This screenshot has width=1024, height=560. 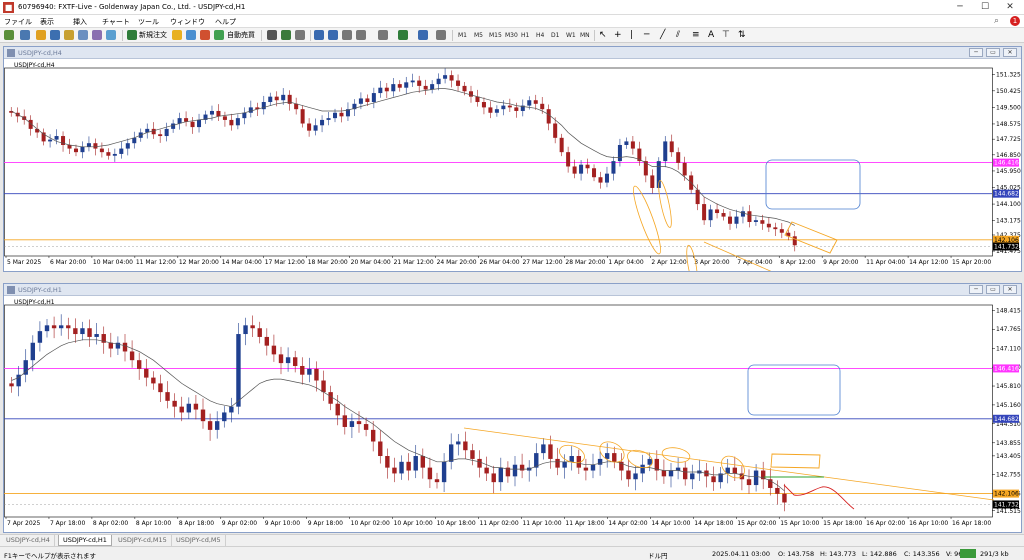 I want to click on indicators-icon, so click(x=403, y=35).